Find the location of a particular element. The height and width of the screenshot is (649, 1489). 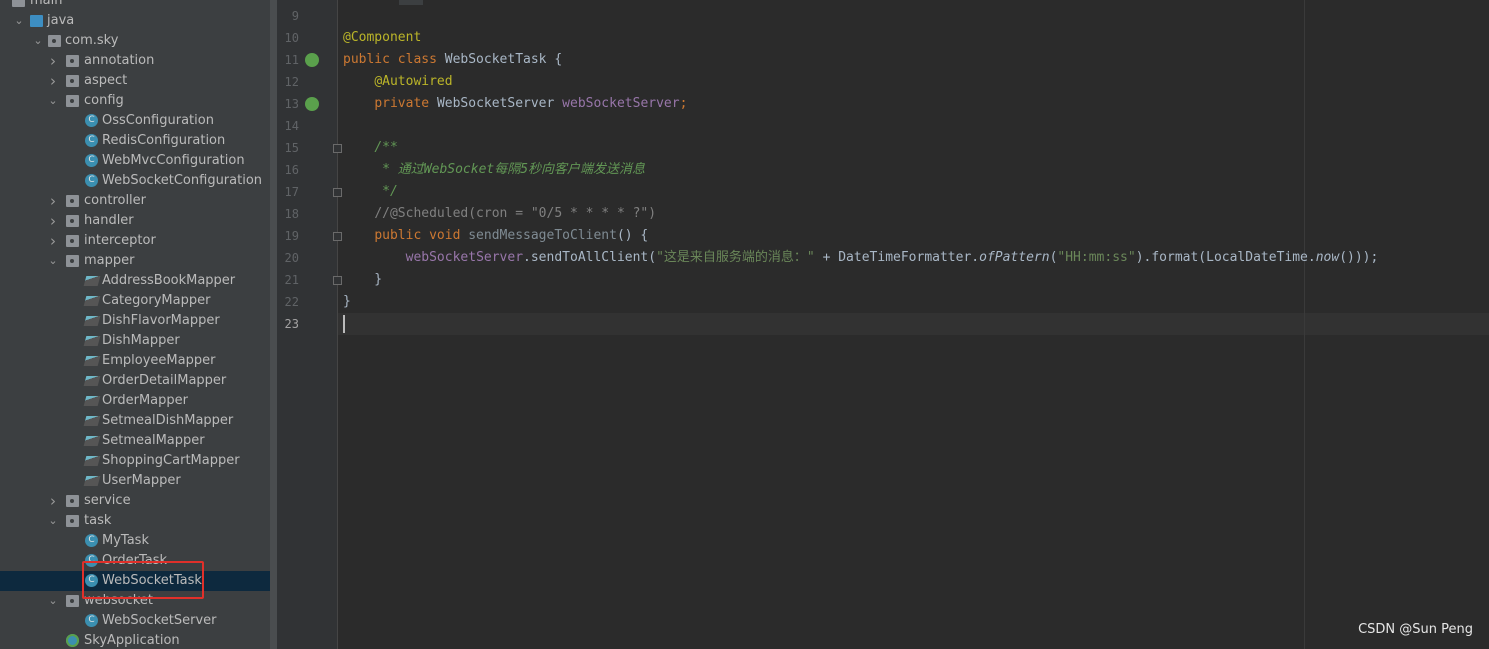

tree-item-dishflavormapper: DishFlavorMapper is located at coordinates (135, 321).